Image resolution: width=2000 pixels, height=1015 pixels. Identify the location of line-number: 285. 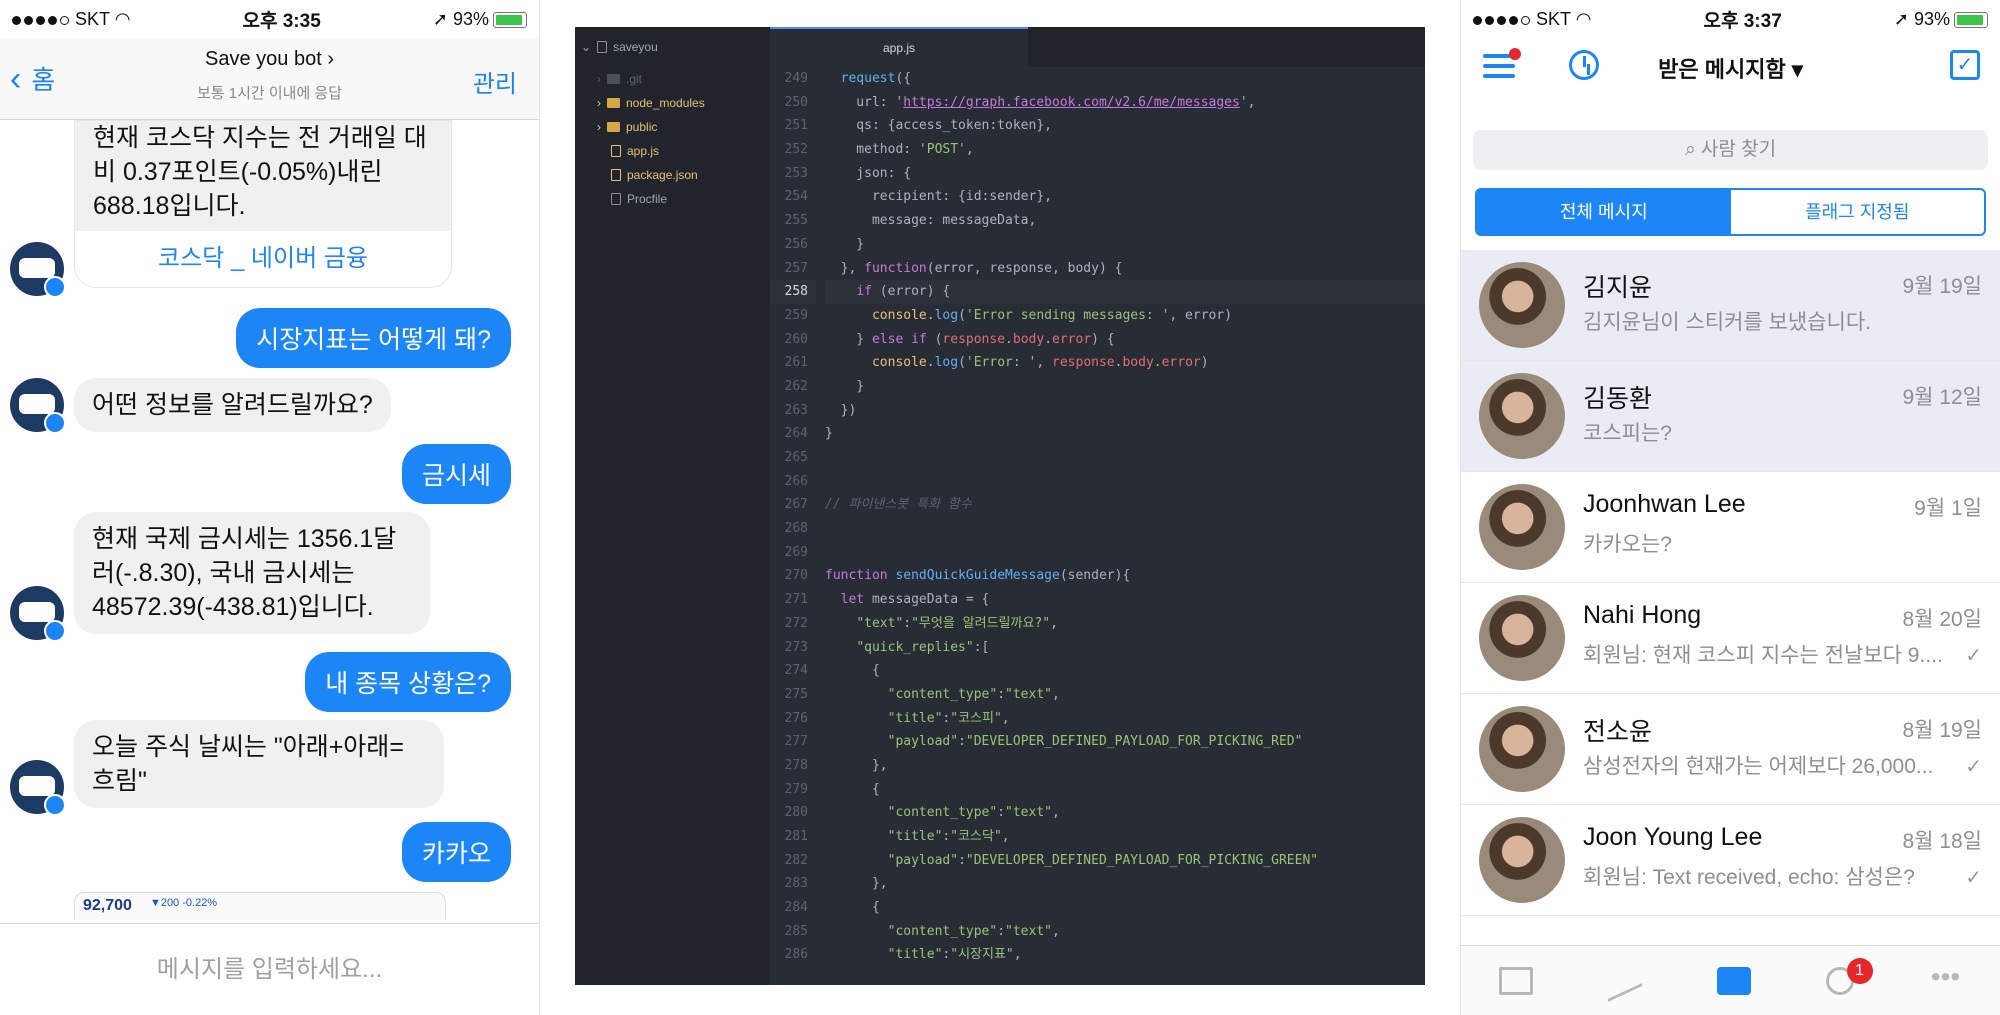
(796, 931).